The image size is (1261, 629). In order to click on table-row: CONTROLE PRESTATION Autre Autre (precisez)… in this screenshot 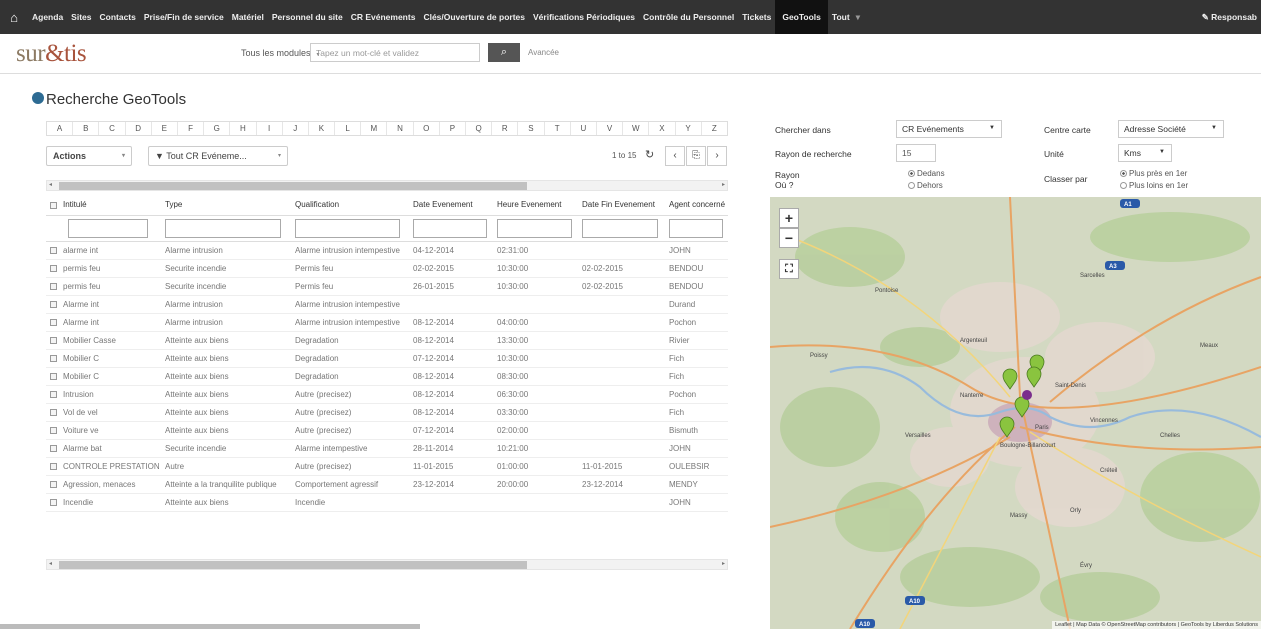, I will do `click(387, 466)`.